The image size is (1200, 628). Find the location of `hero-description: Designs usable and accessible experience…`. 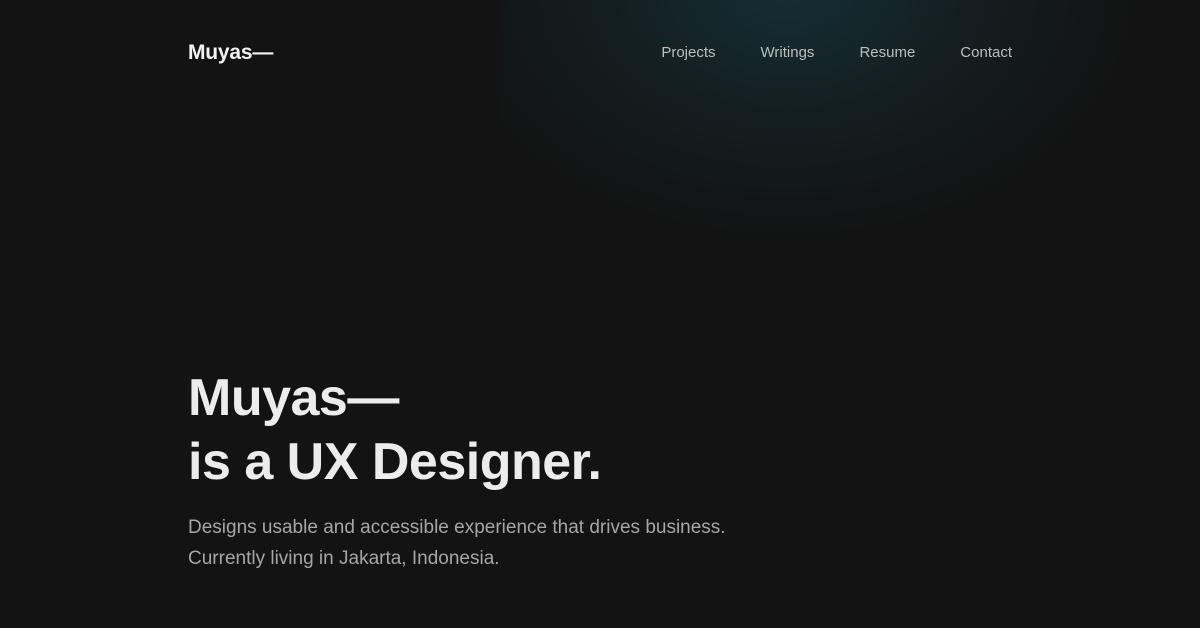

hero-description: Designs usable and accessible experience… is located at coordinates (588, 543).